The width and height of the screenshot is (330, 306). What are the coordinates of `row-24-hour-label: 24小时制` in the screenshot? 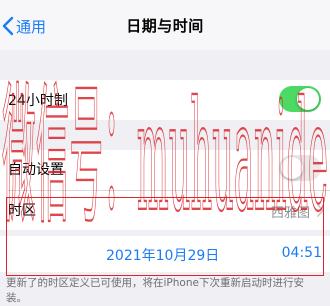 It's located at (38, 101).